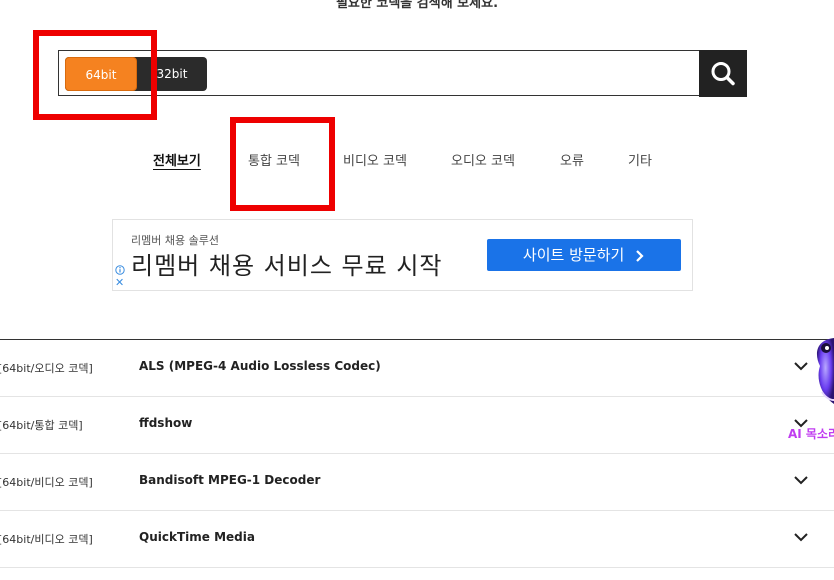 Image resolution: width=834 pixels, height=580 pixels. What do you see at coordinates (177, 159) in the screenshot?
I see `tab-all: 전체보기` at bounding box center [177, 159].